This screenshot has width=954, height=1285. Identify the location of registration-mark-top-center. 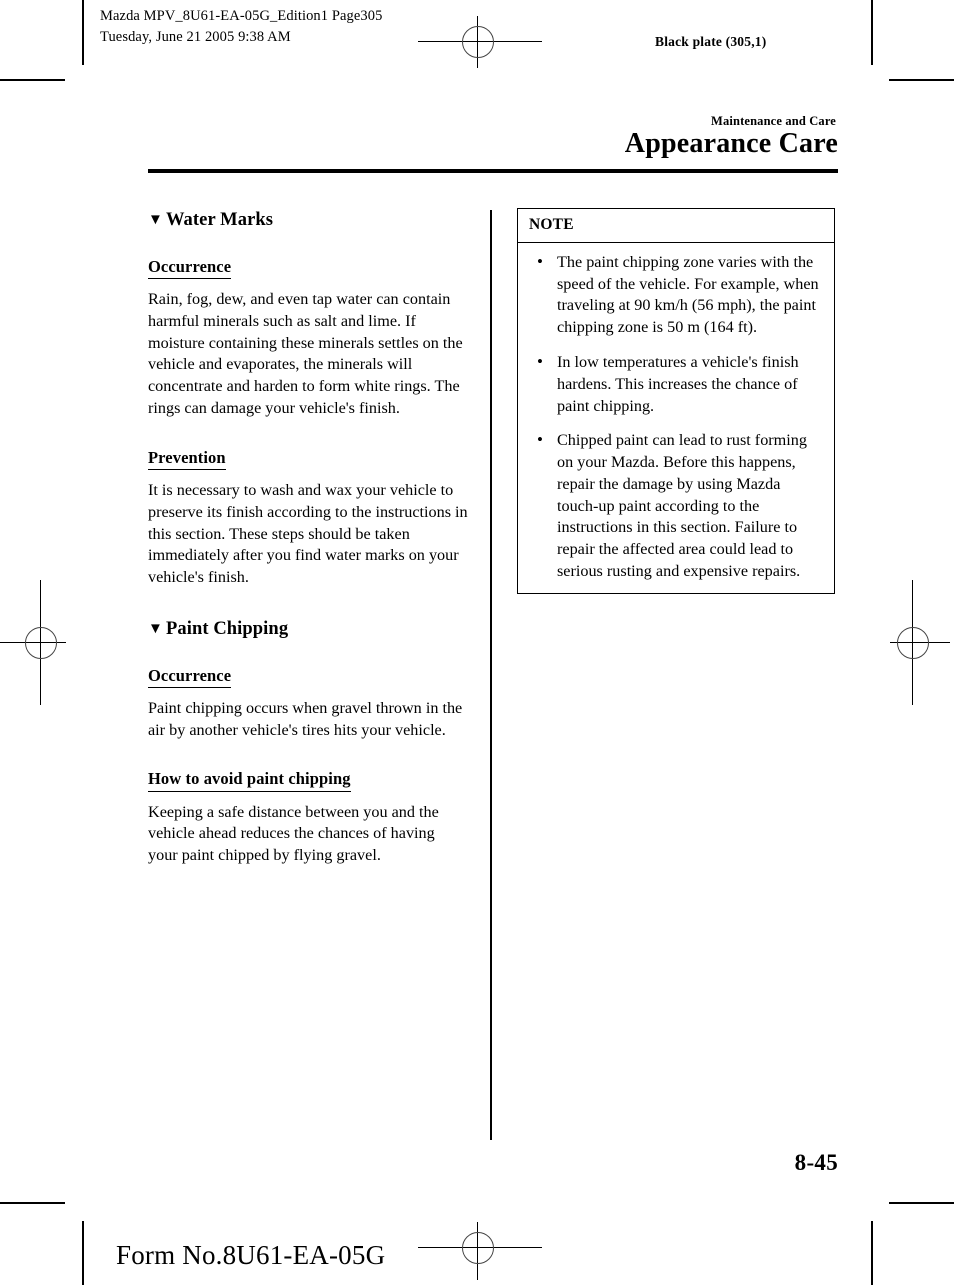
(480, 42).